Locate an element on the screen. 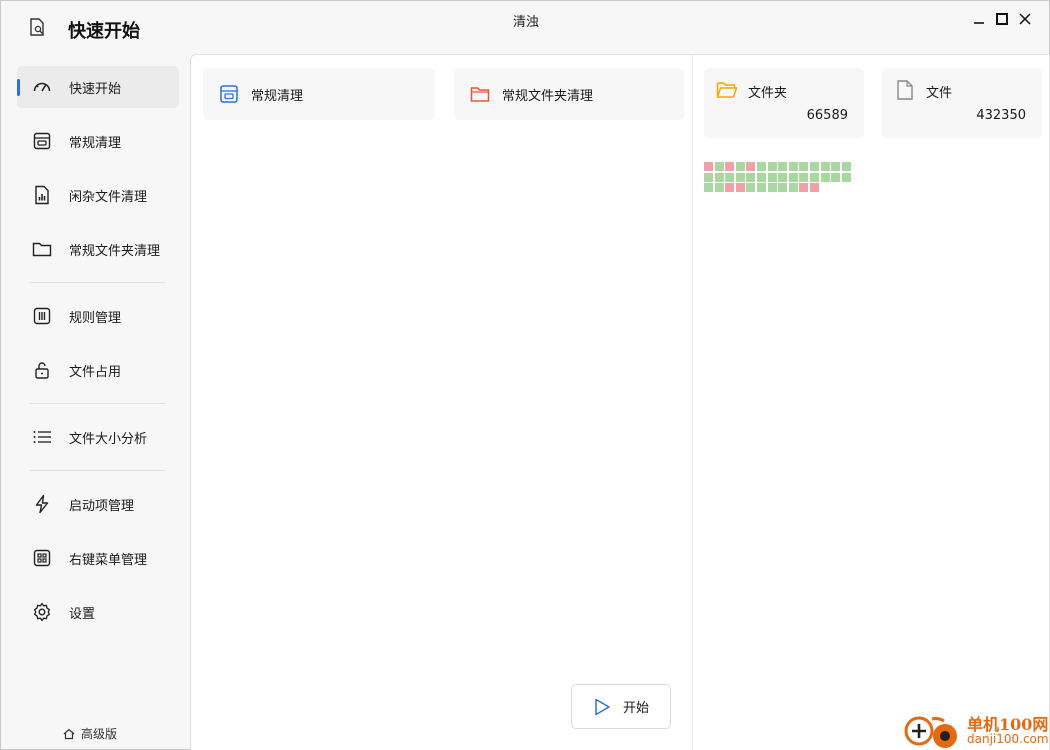  sidebar-item-label: 常规清理 is located at coordinates (95, 143).